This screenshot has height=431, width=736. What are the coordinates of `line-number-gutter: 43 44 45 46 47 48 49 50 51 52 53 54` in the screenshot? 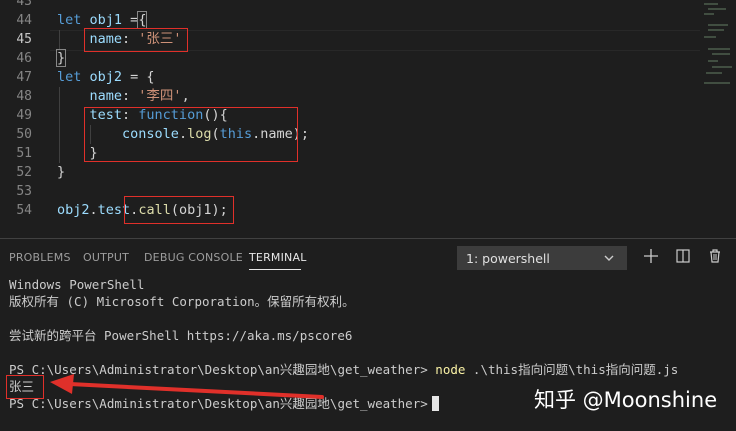 It's located at (22, 119).